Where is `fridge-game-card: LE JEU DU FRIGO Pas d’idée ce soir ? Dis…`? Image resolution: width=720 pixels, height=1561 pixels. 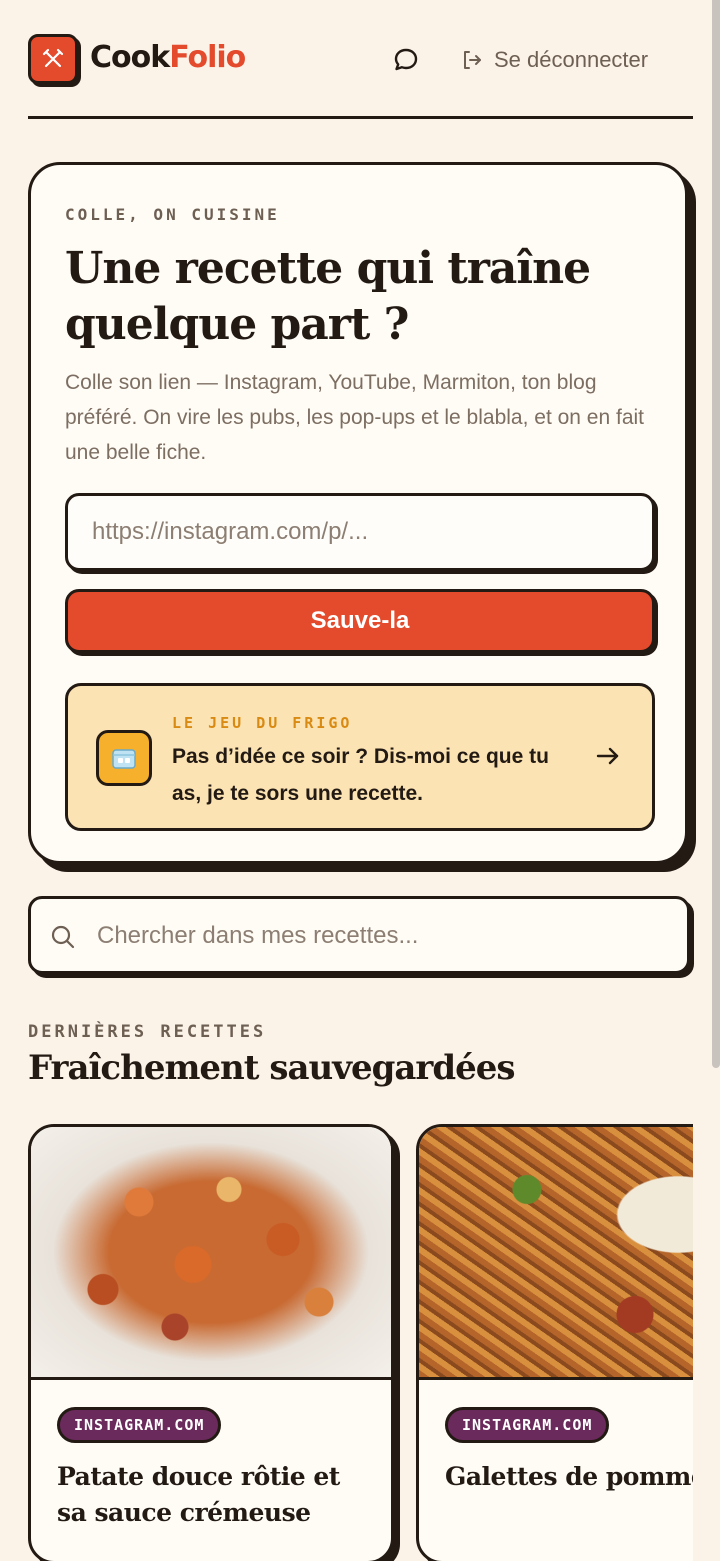
fridge-game-card: LE JEU DU FRIGO Pas d’idée ce soir ? Dis… is located at coordinates (360, 757).